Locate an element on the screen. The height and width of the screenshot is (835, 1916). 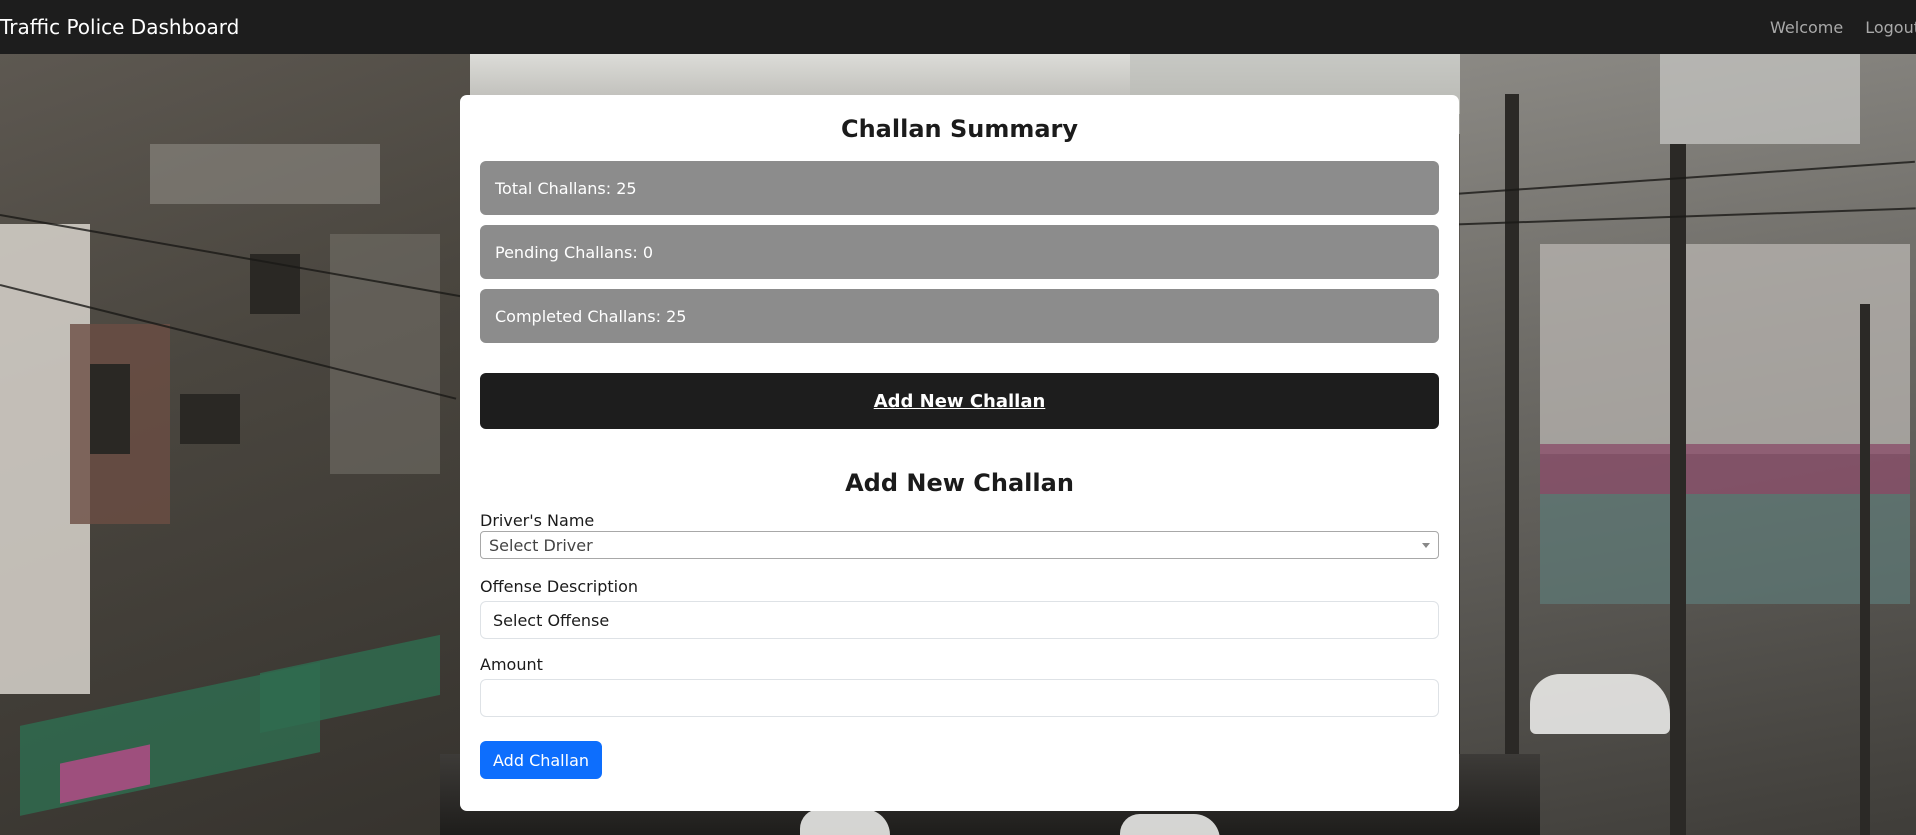
driver-select-value: Select Driver is located at coordinates (541, 545).